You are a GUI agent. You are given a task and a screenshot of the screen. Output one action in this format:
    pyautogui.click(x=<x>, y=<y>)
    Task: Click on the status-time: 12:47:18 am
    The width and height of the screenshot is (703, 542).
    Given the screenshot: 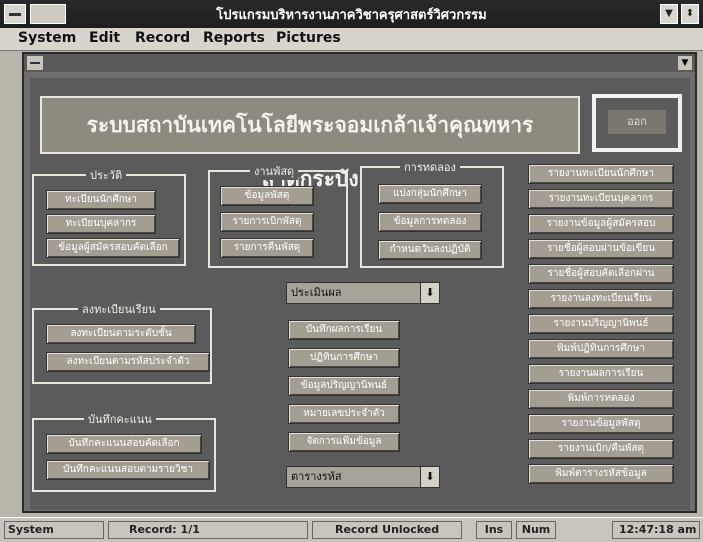 What is the action you would take?
    pyautogui.click(x=656, y=530)
    